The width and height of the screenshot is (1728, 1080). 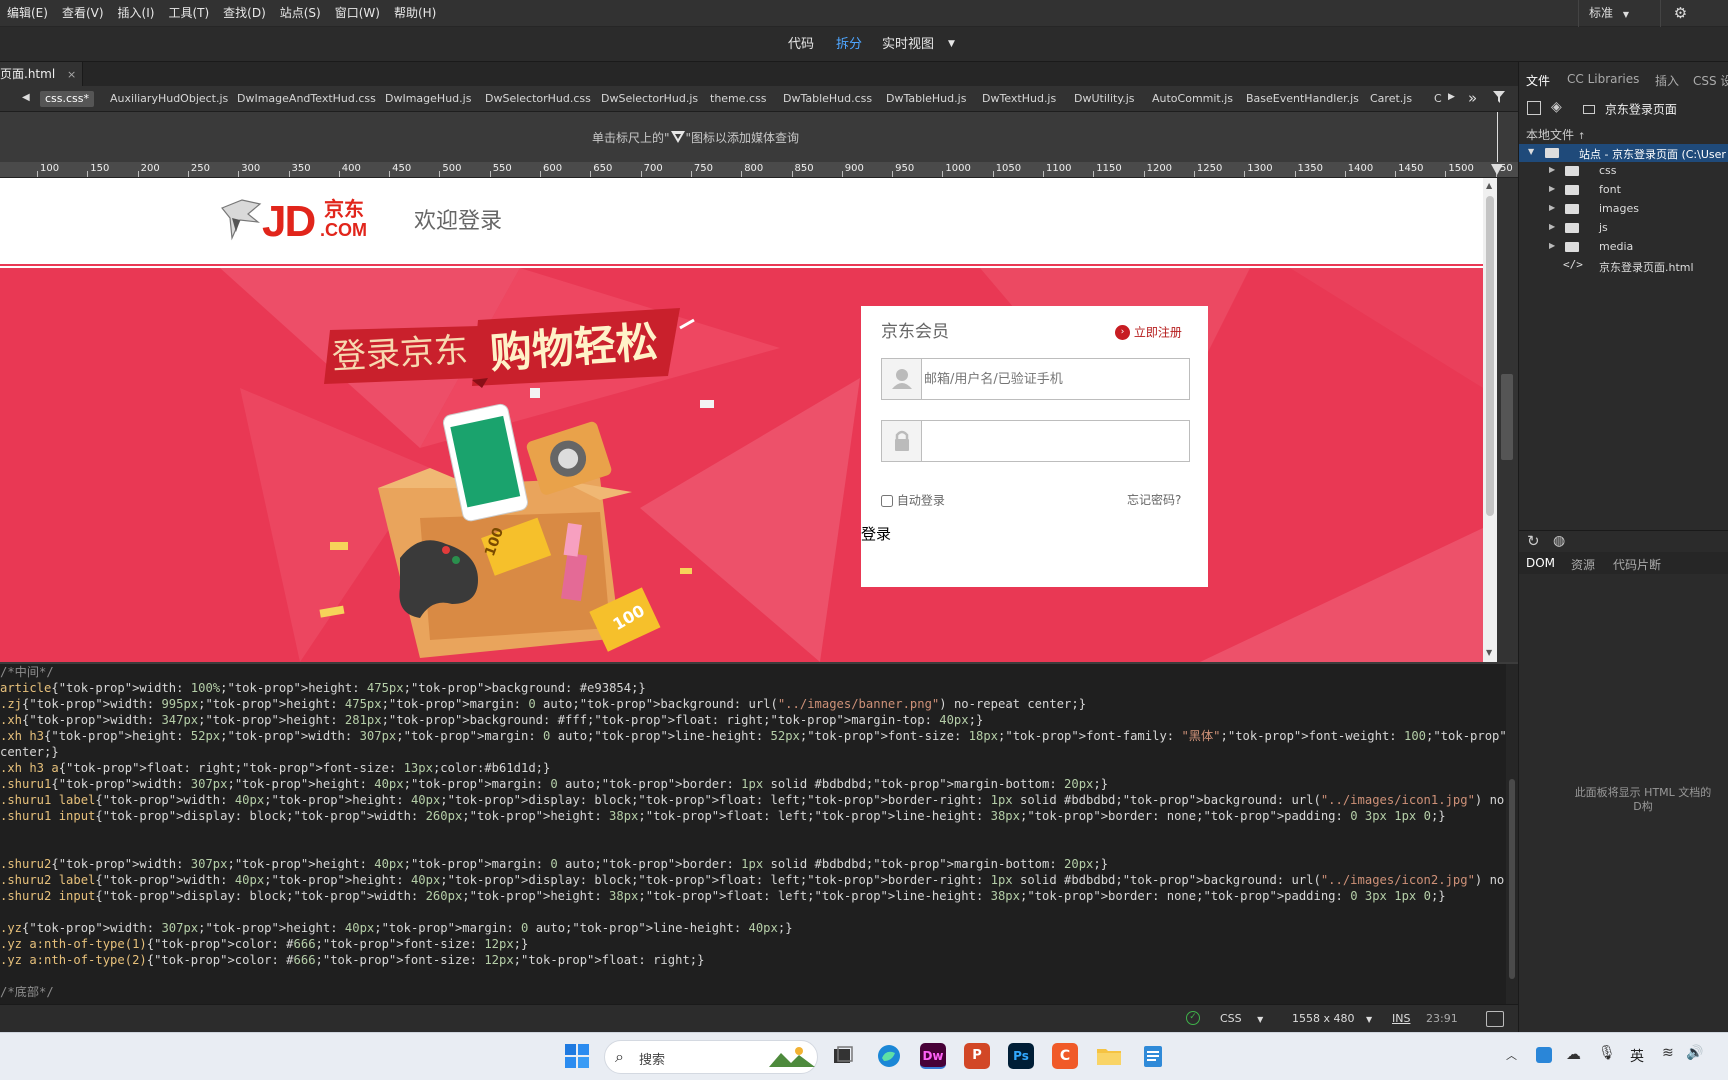 I want to click on tab-files: 文件, so click(x=1538, y=80).